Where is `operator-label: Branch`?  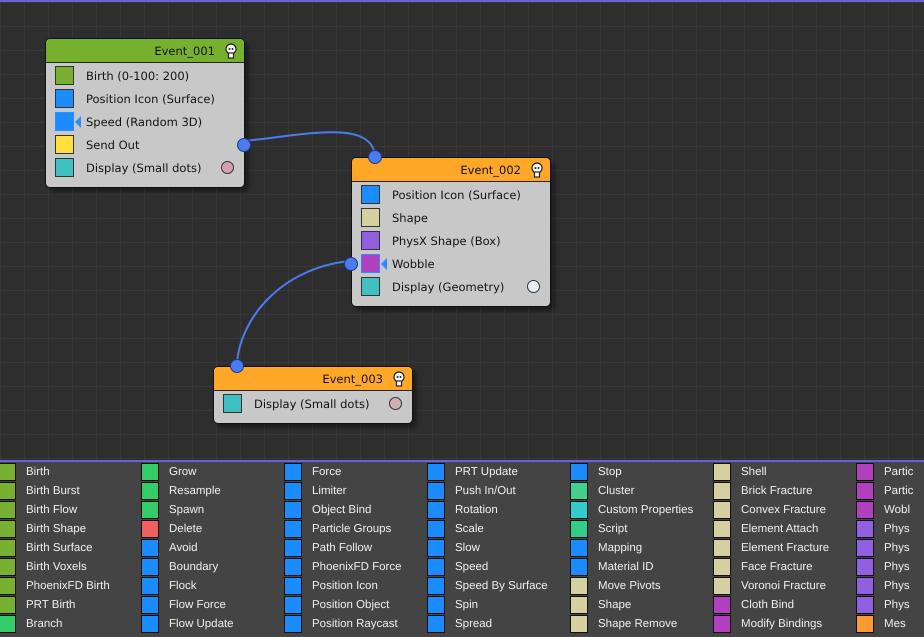
operator-label: Branch is located at coordinates (44, 624).